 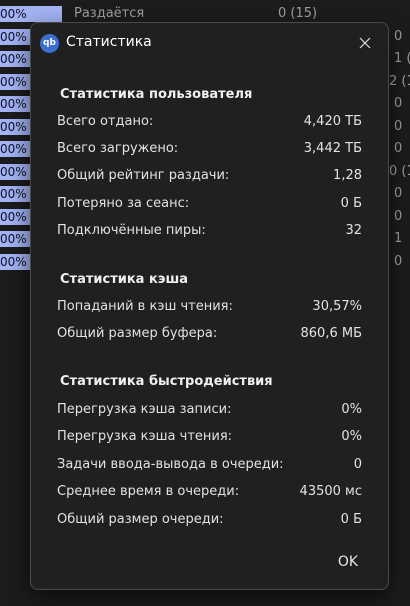 What do you see at coordinates (148, 491) in the screenshot?
I see `avg-queue-time-label: Среднее время в очереди:` at bounding box center [148, 491].